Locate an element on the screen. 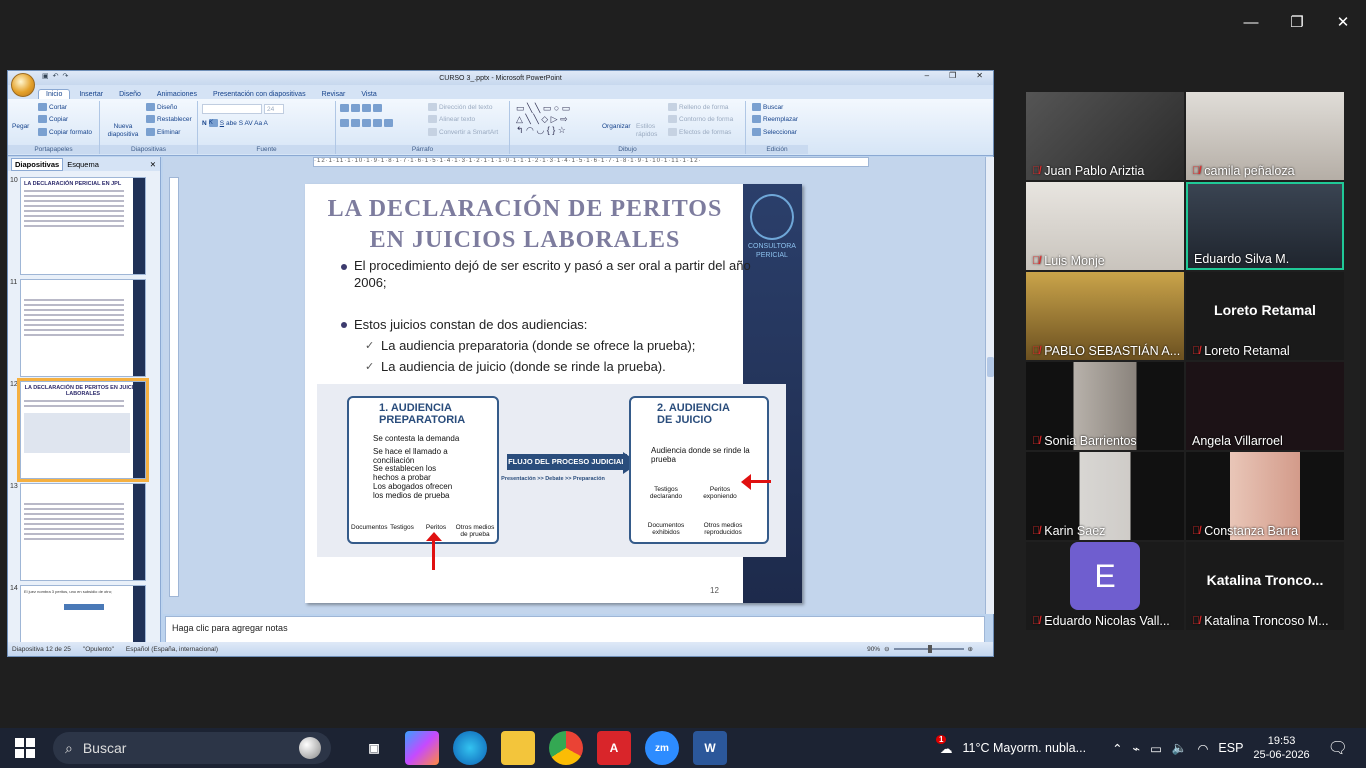 This screenshot has height=768, width=1366. participant-tile: Angela Villarroel is located at coordinates (1265, 406).